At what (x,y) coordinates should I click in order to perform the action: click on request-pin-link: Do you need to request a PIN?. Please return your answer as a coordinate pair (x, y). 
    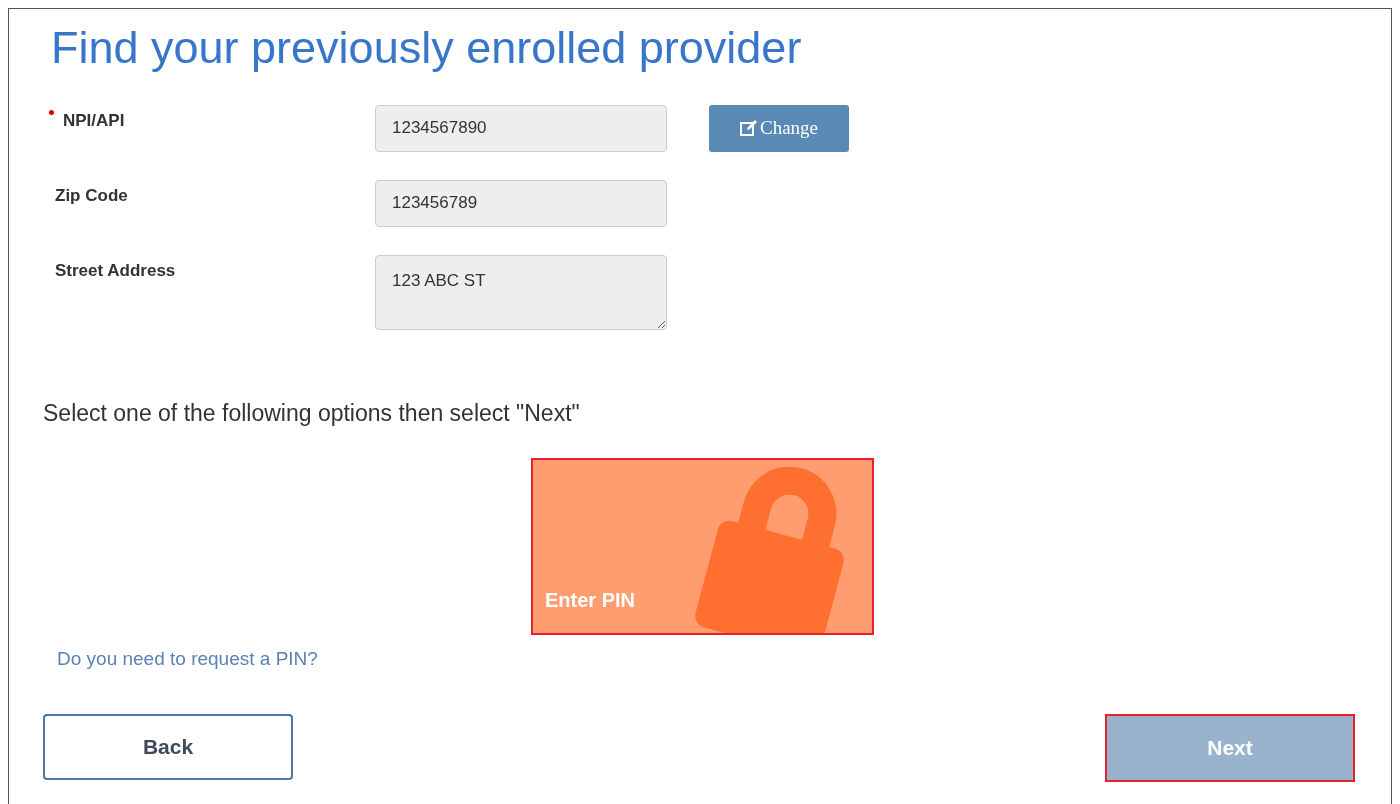
    Looking at the image, I should click on (187, 659).